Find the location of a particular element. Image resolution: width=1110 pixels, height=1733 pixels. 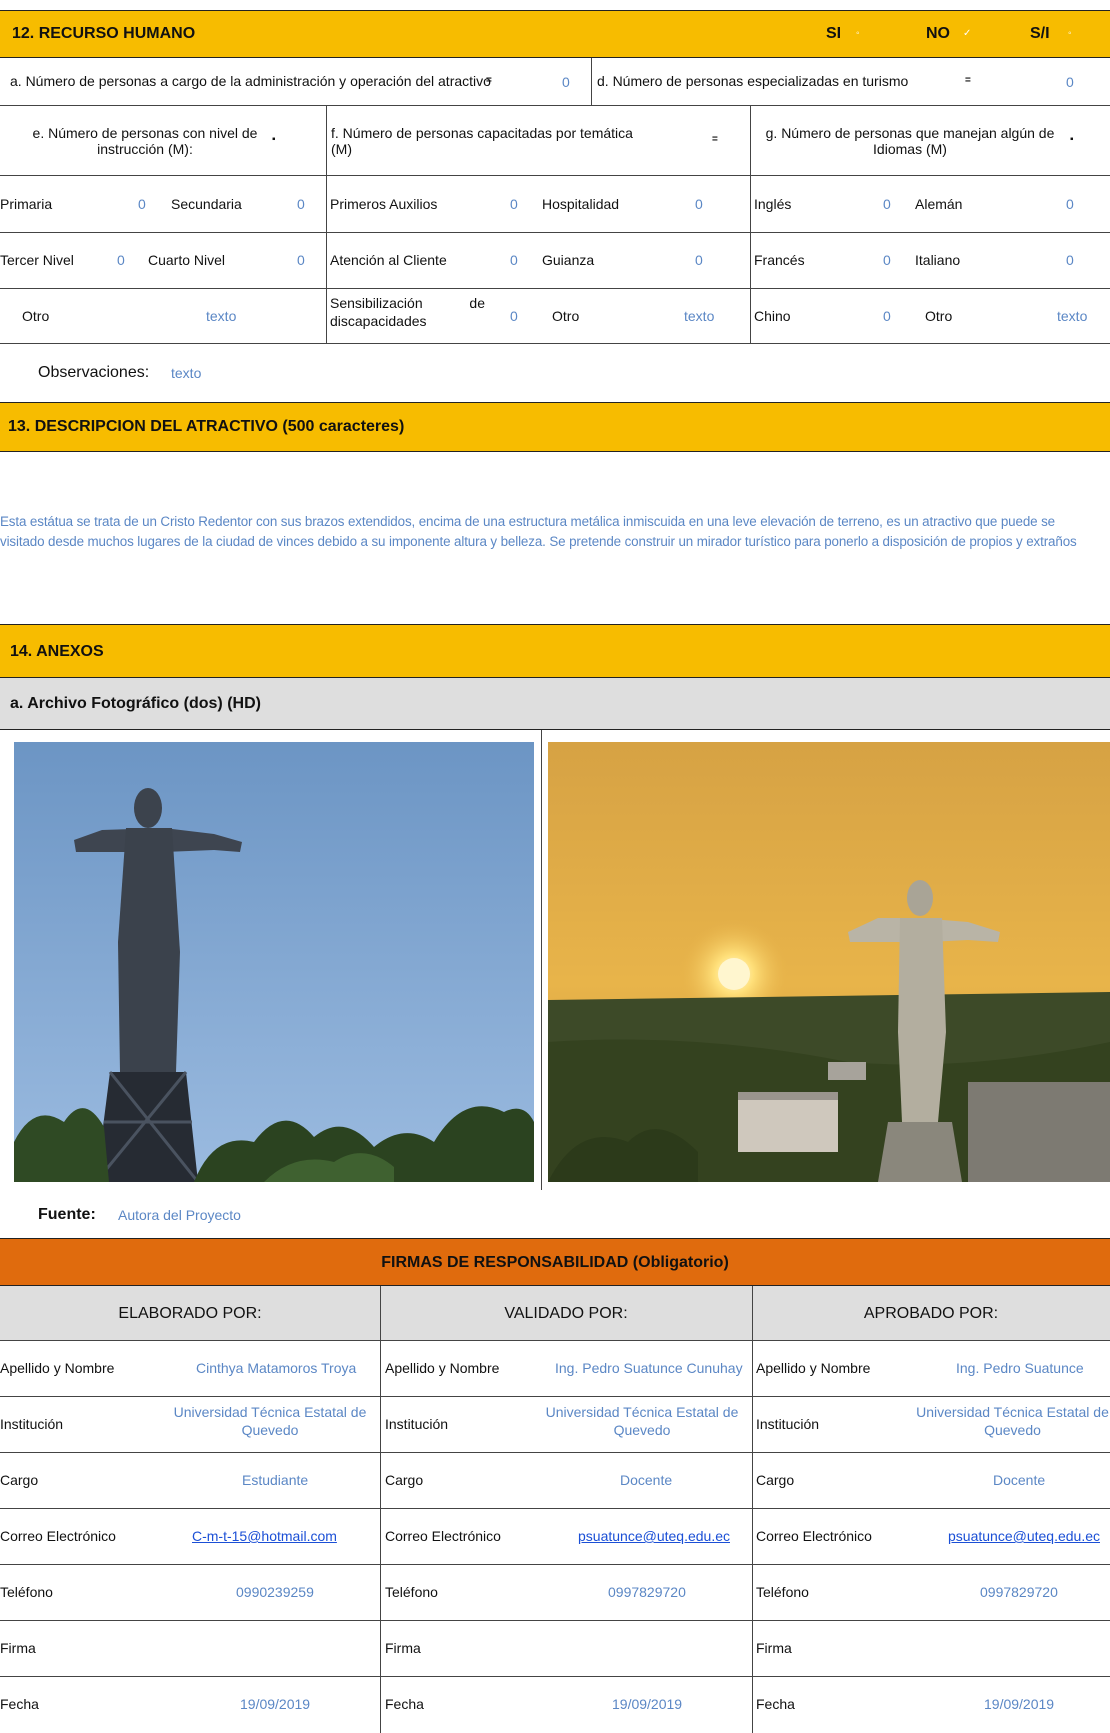

otro-f-value: texto is located at coordinates (699, 316).